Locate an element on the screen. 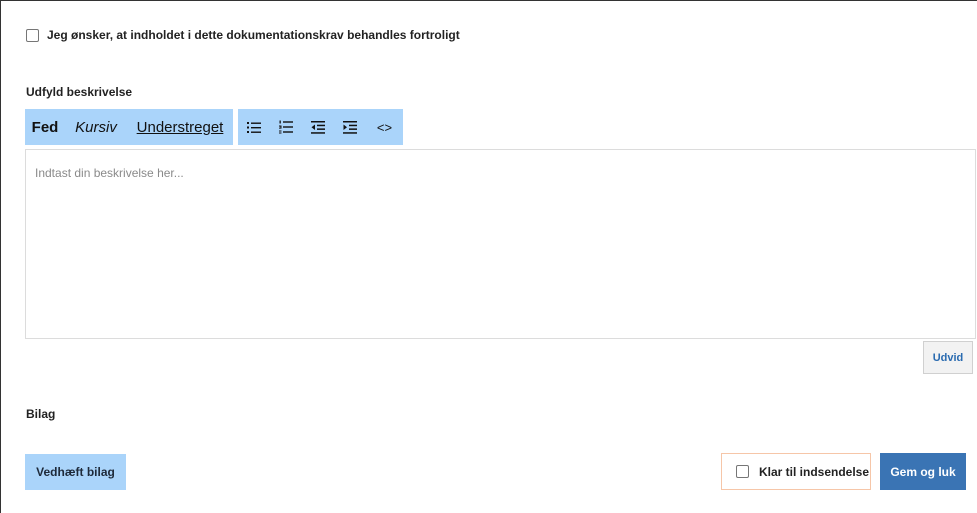 The height and width of the screenshot is (513, 977). numbered-list-button is located at coordinates (286, 127).